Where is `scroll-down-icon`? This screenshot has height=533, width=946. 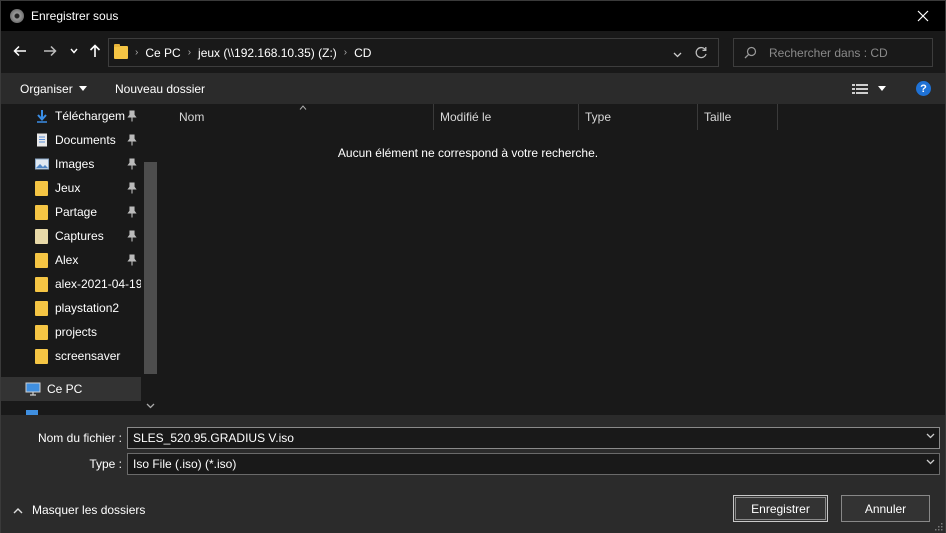 scroll-down-icon is located at coordinates (150, 406).